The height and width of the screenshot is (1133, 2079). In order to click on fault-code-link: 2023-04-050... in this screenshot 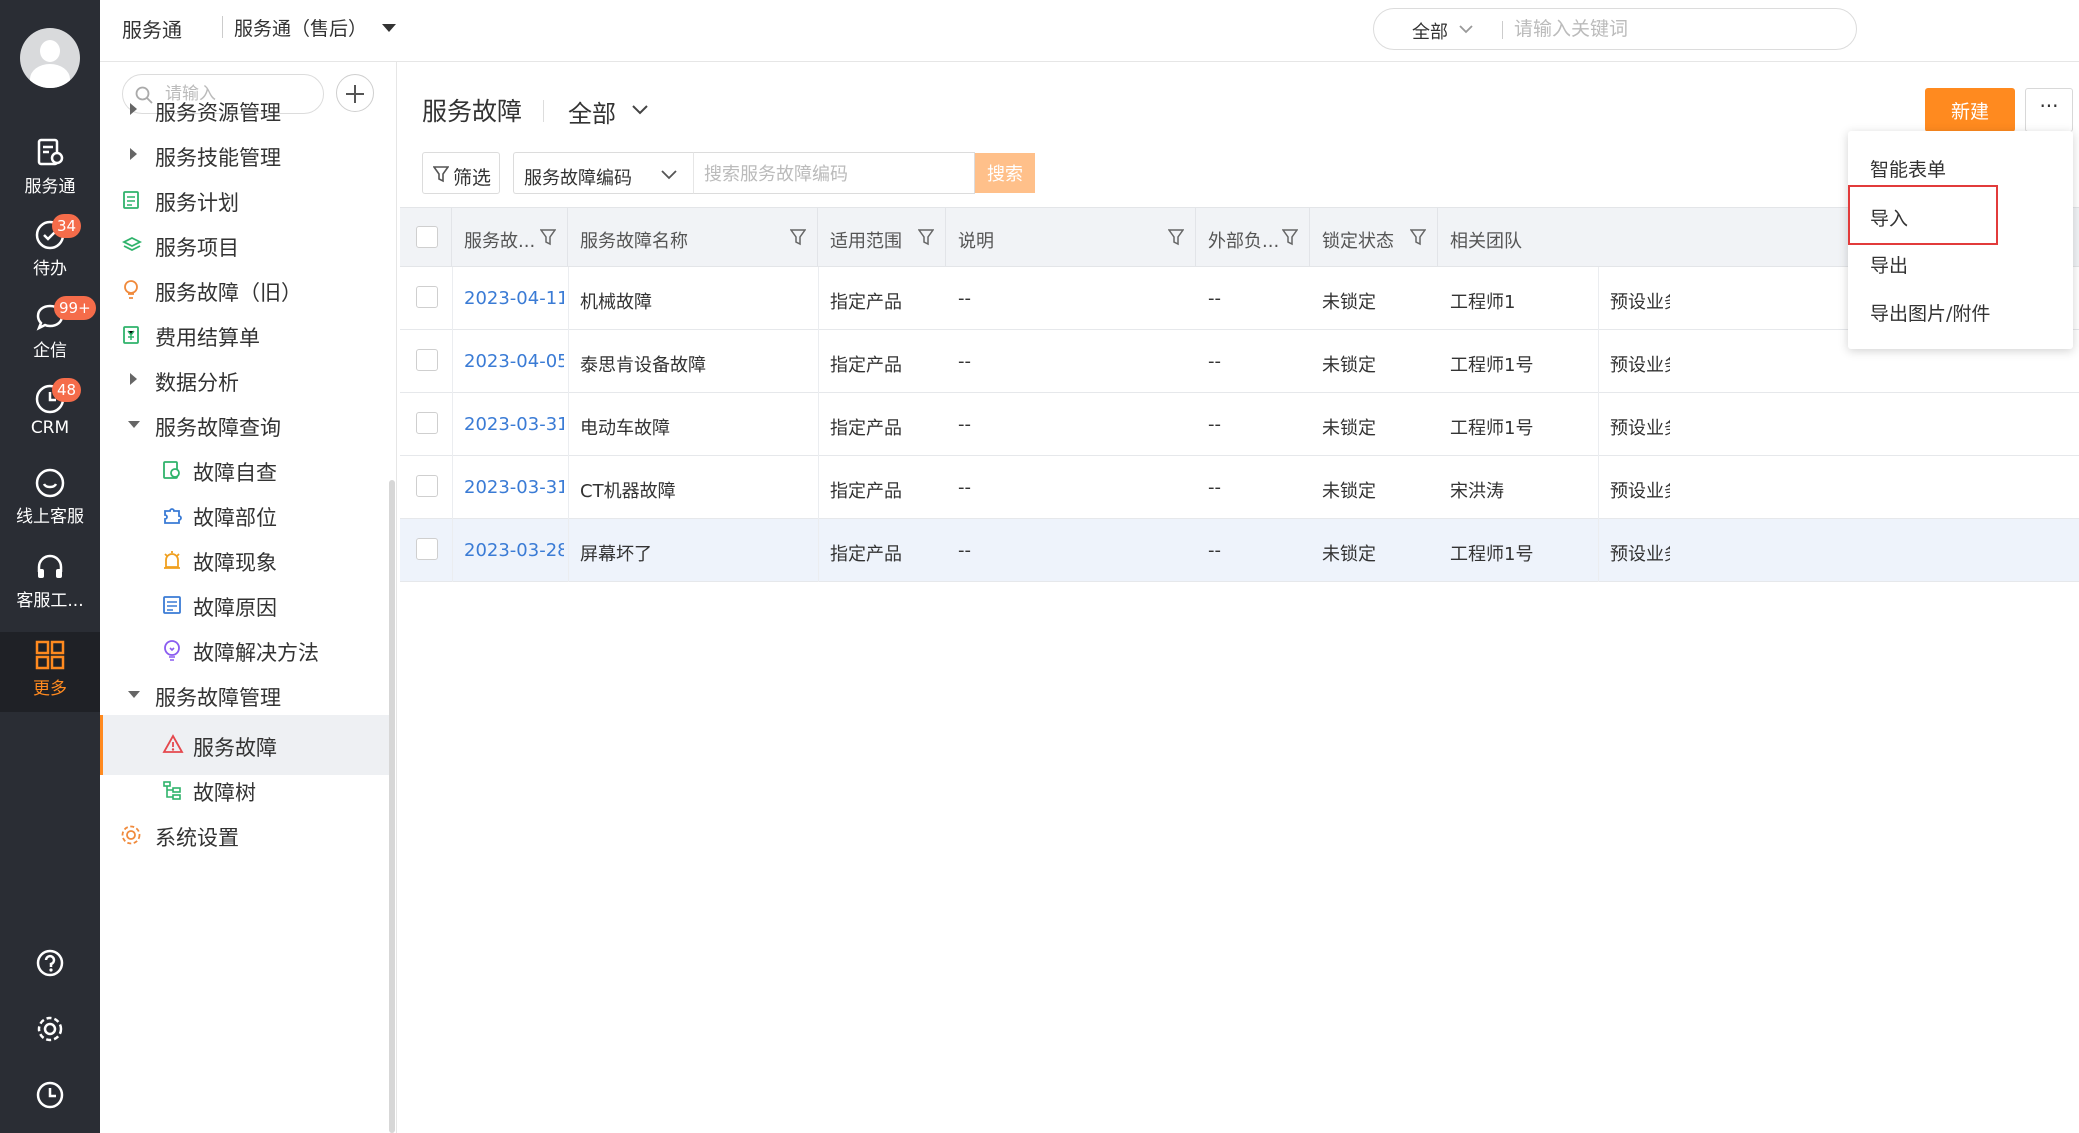, I will do `click(514, 361)`.